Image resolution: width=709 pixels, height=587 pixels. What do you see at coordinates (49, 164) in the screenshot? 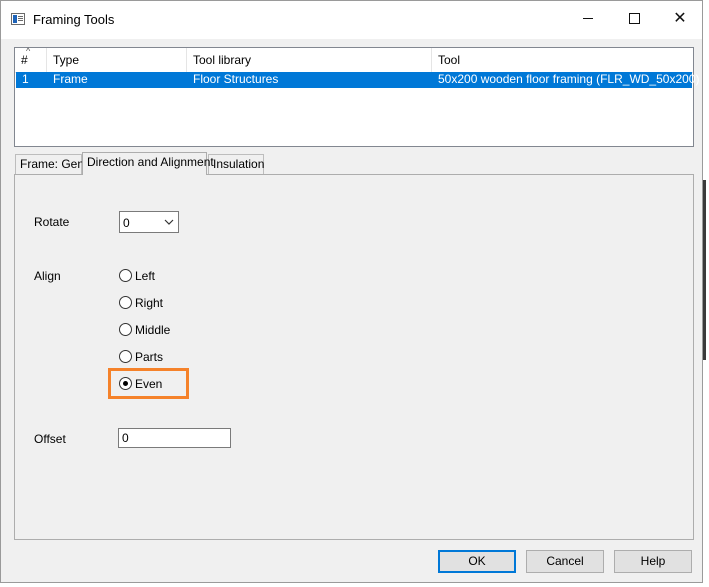
I see `tab-frame-gen: Frame: Gen` at bounding box center [49, 164].